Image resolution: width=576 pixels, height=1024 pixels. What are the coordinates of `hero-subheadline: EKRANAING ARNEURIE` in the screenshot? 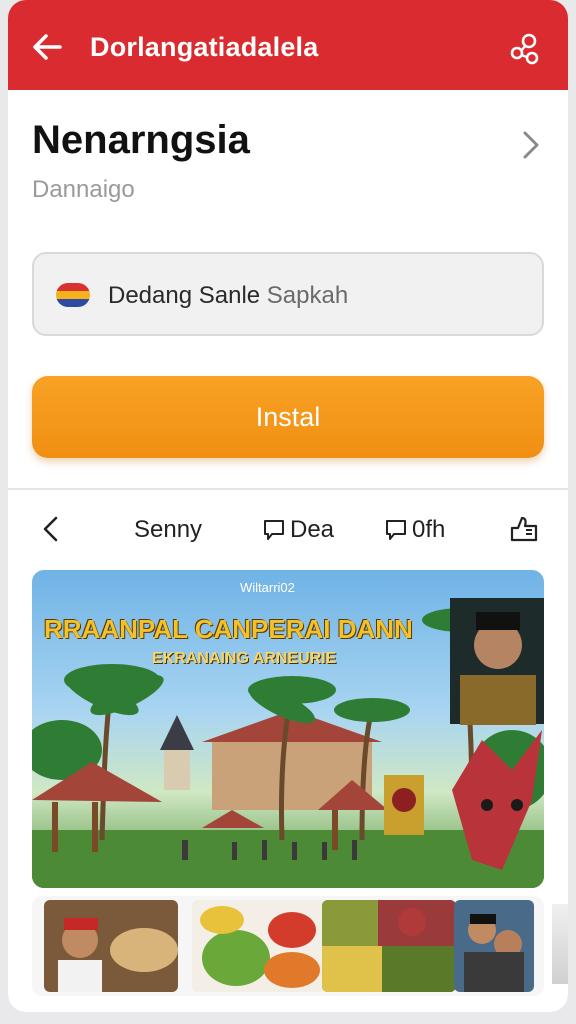 It's located at (244, 658).